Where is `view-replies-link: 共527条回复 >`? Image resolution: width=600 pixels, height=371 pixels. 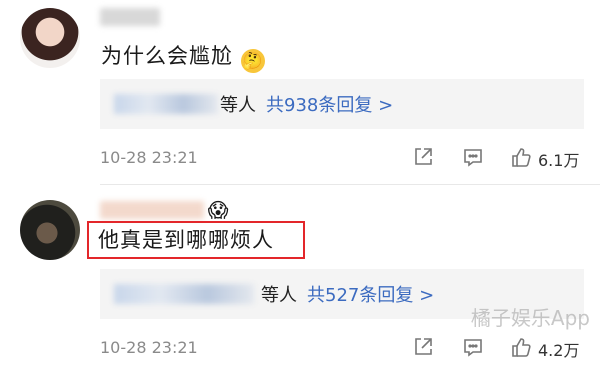
view-replies-link: 共527条回复 > is located at coordinates (370, 295).